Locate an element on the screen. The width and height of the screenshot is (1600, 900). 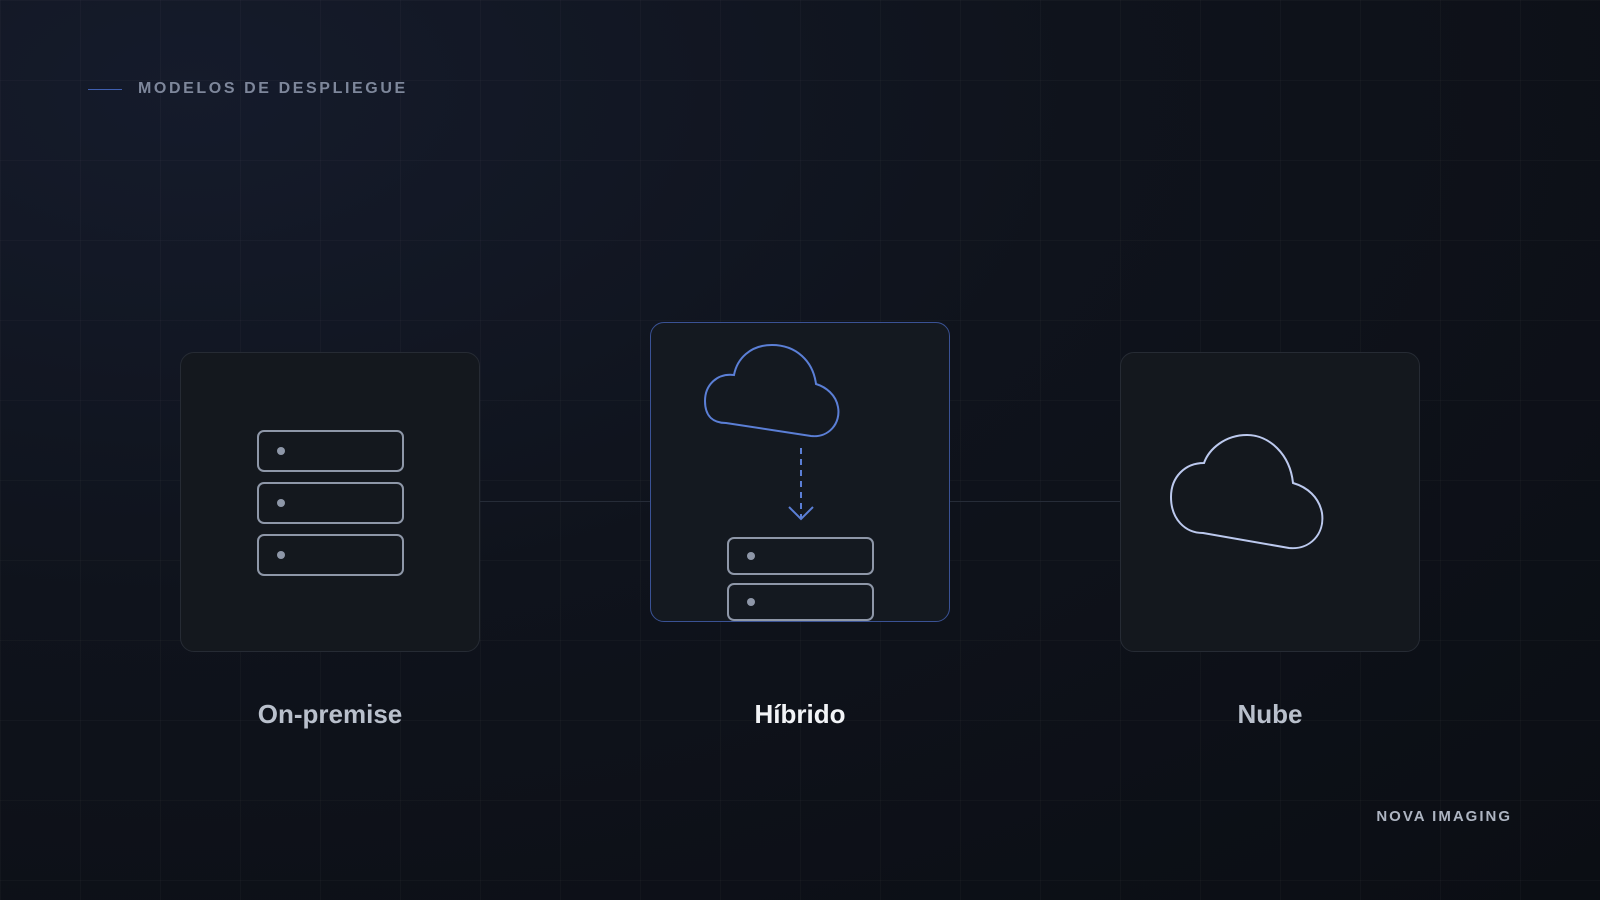
server-rack-icon is located at coordinates (330, 503).